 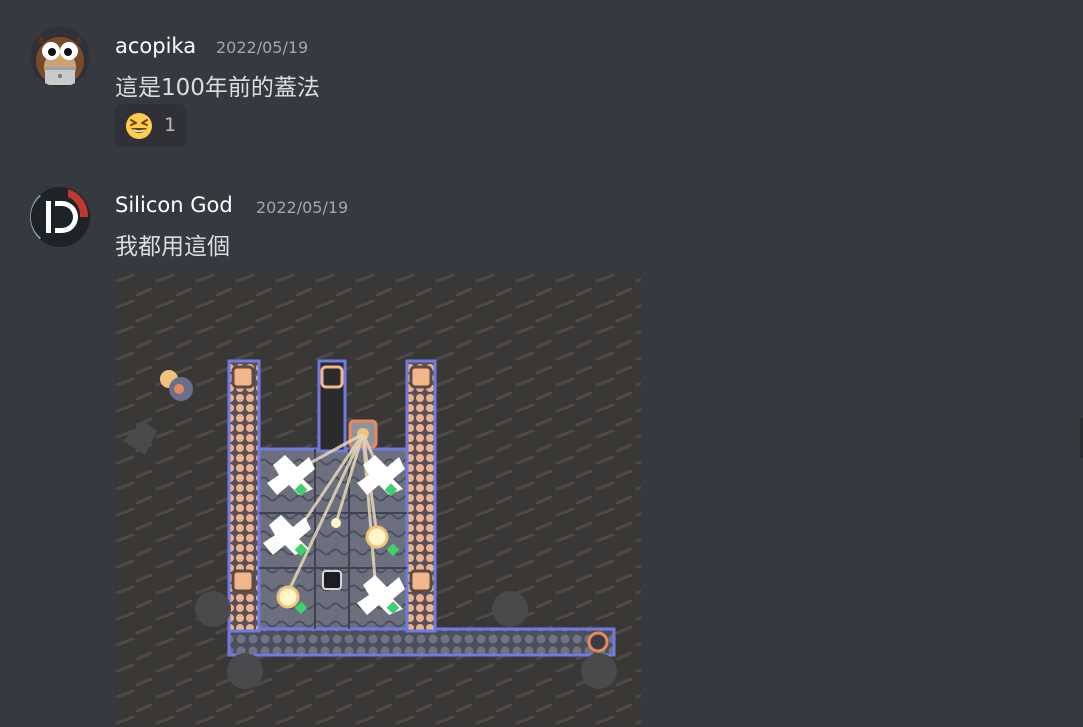 I want to click on message-text: 我都用這個, so click(x=172, y=247).